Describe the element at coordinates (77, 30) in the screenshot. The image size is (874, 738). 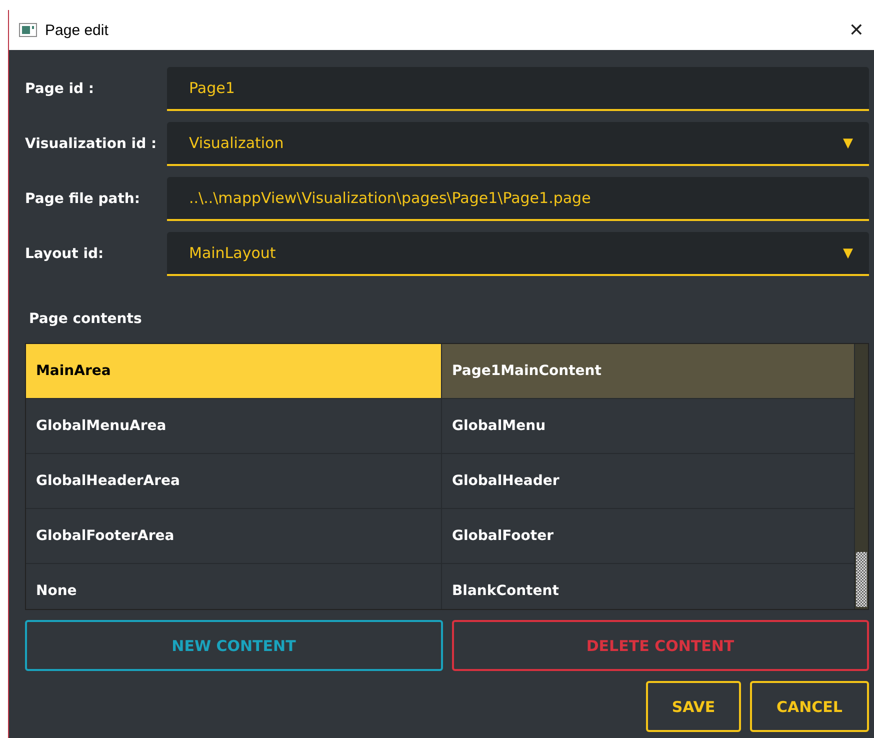
I see `window-title: Page edit` at that location.